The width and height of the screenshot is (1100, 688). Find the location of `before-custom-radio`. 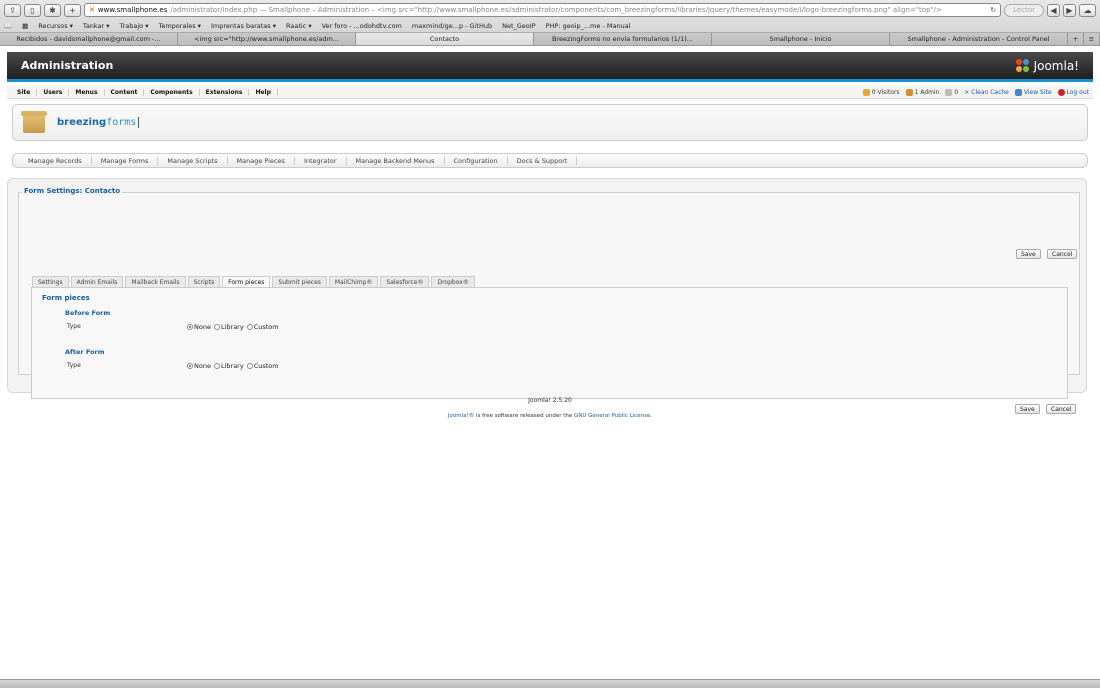

before-custom-radio is located at coordinates (249, 327).